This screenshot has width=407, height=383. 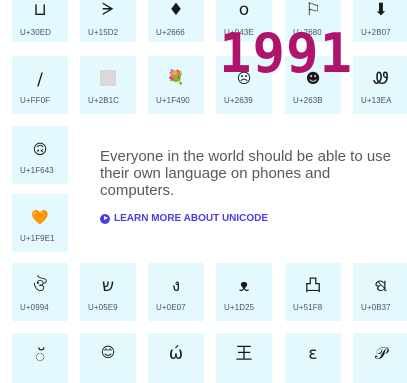 What do you see at coordinates (40, 218) in the screenshot?
I see `glyph-char: 🧡` at bounding box center [40, 218].